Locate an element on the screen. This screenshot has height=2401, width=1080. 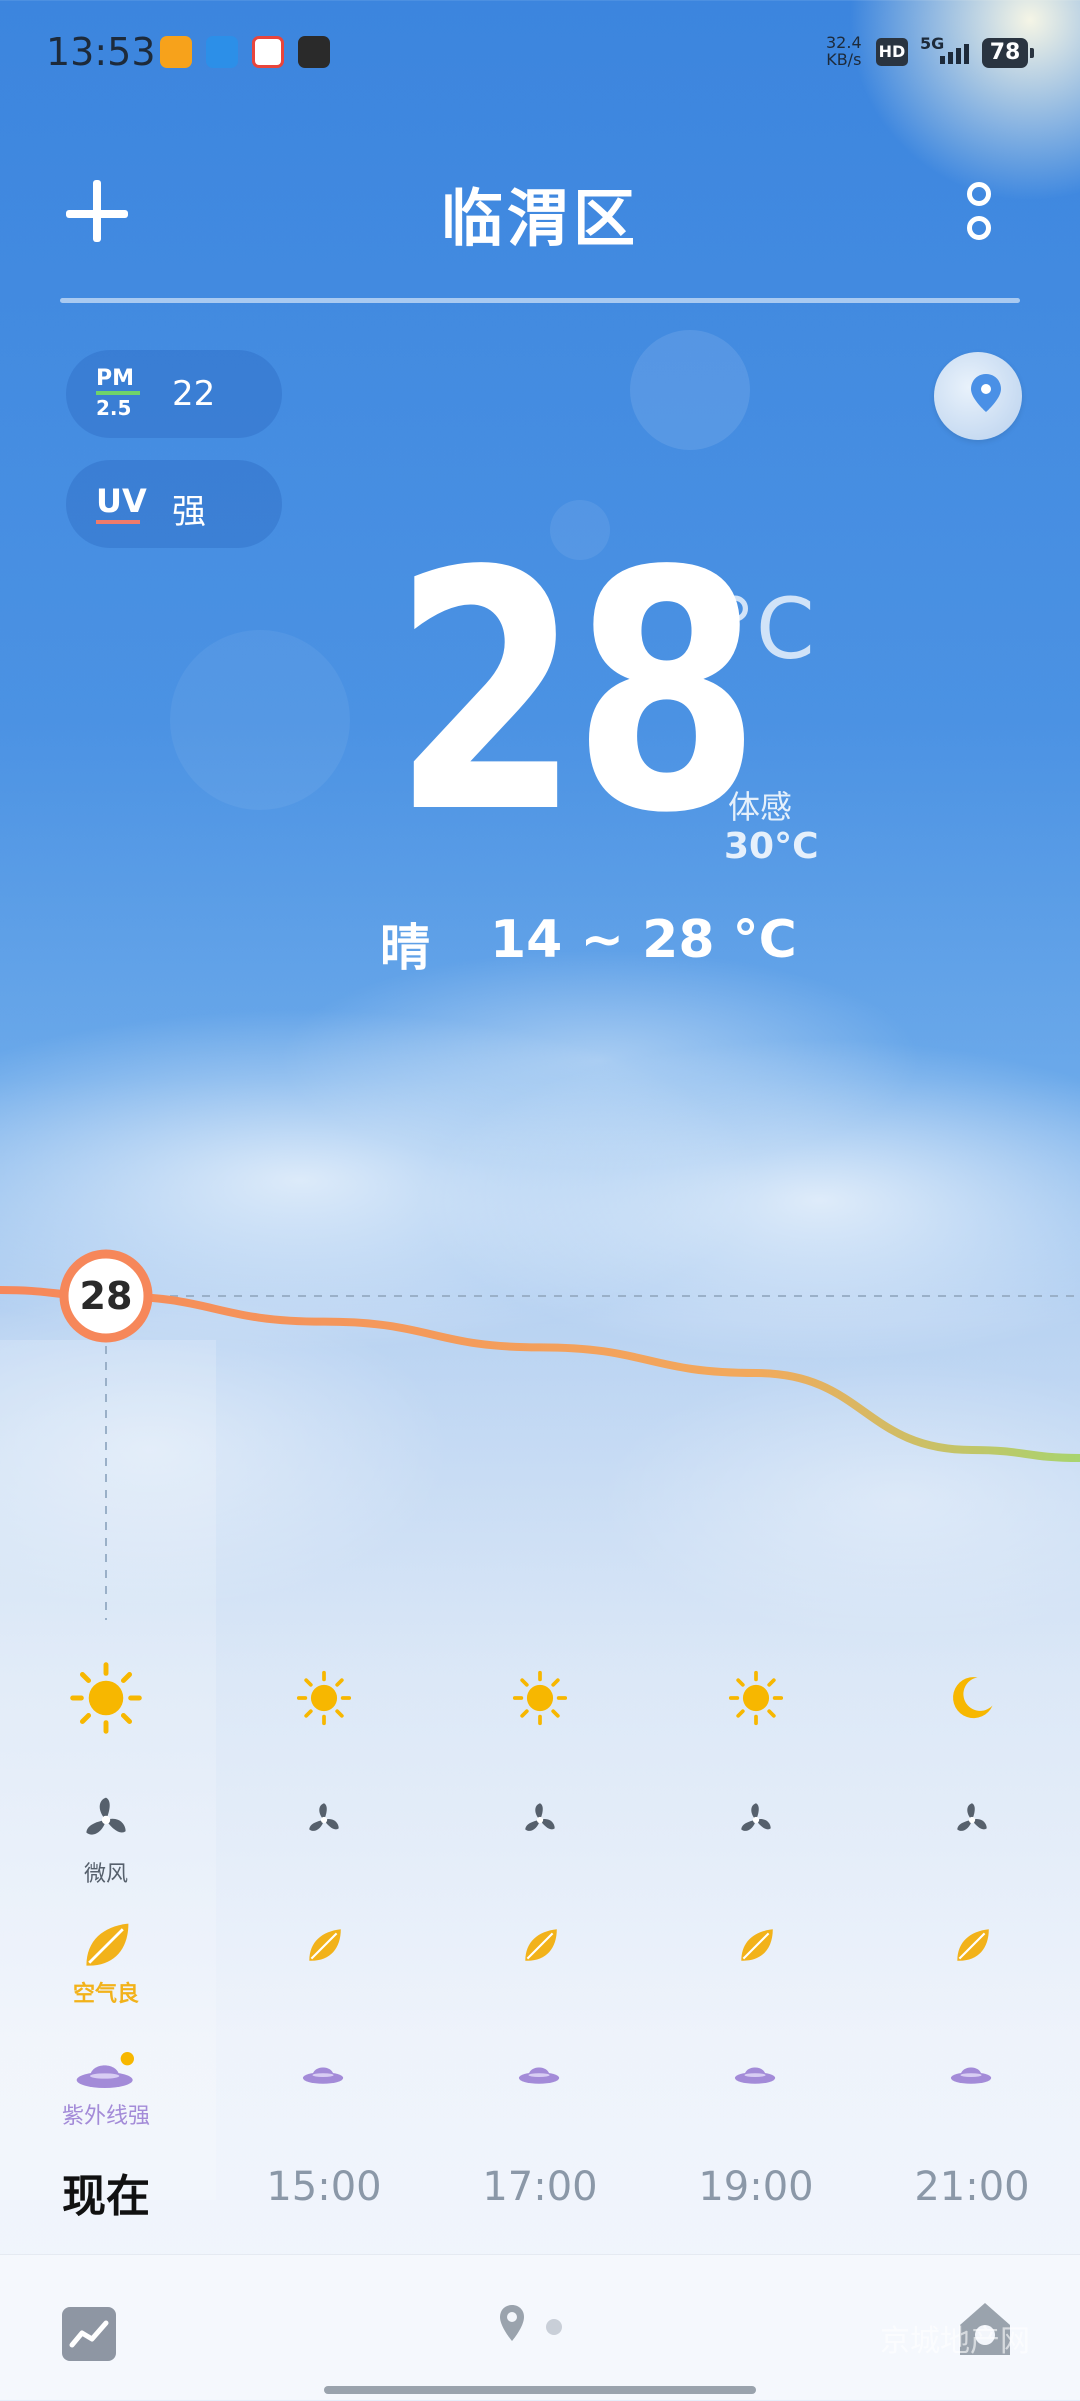
map-button is located at coordinates (978, 396).